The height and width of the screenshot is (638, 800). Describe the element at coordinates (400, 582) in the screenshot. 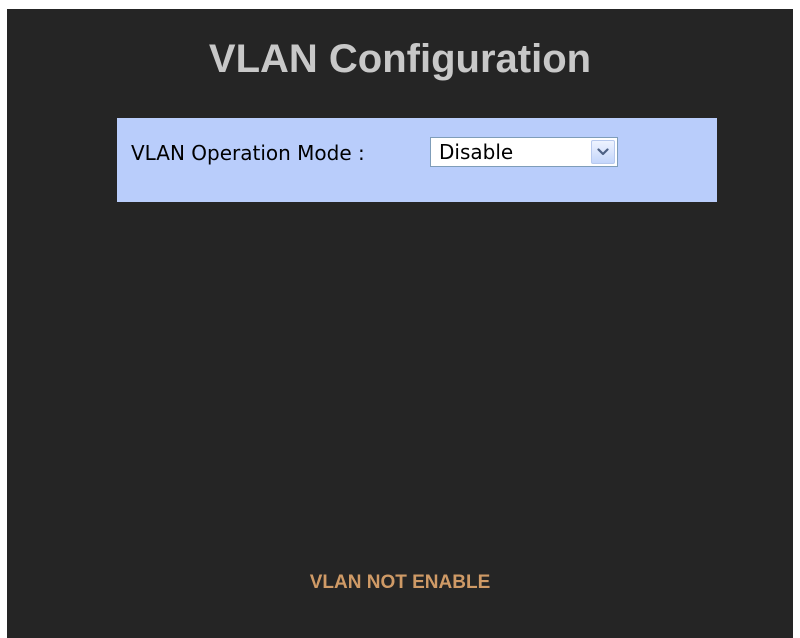

I see `vlan-status-message: VLAN NOT ENABLE` at that location.